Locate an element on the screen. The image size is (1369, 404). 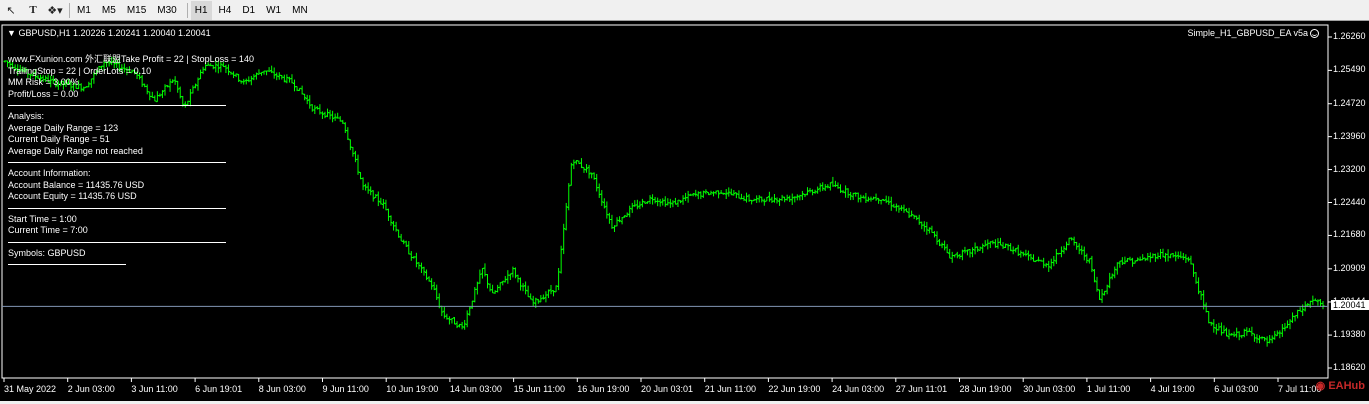
collapse-triangle-icon: ▼ is located at coordinates (11, 33).